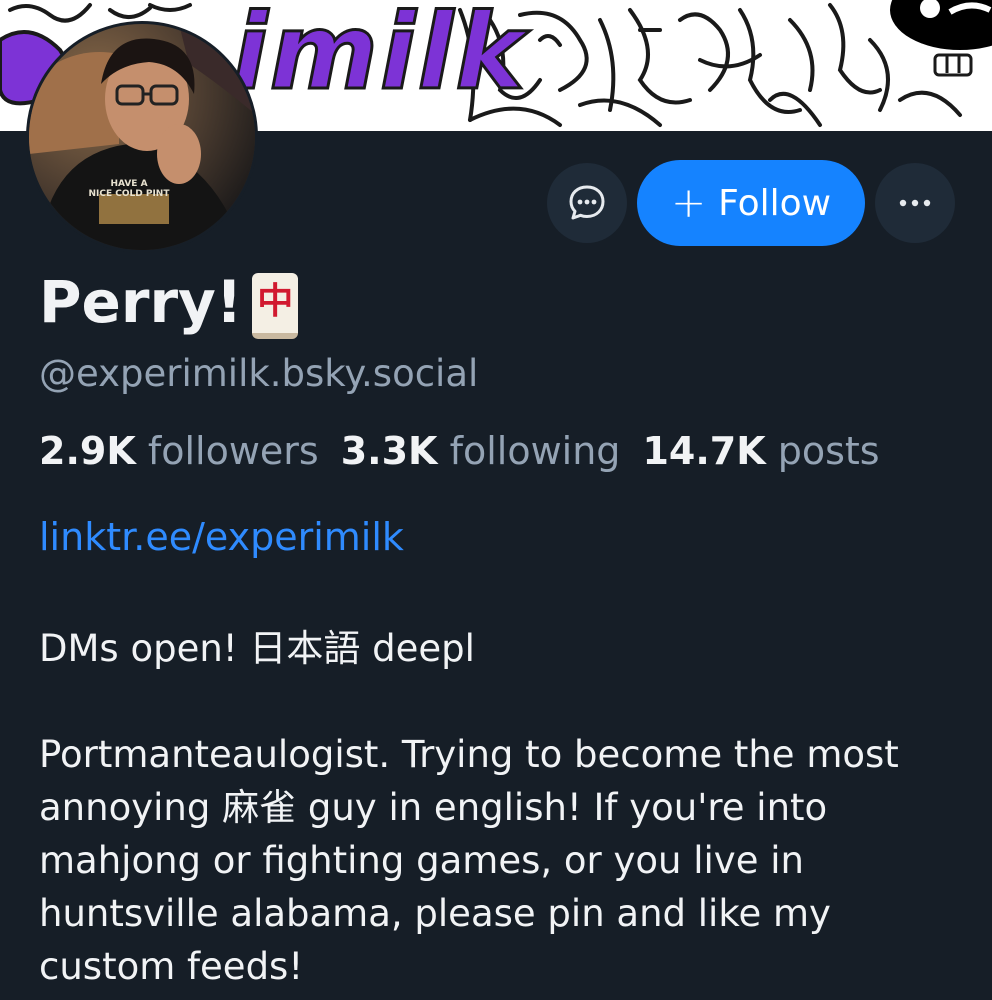 The image size is (992, 1000). I want to click on posts-count: 14.7K, so click(704, 451).